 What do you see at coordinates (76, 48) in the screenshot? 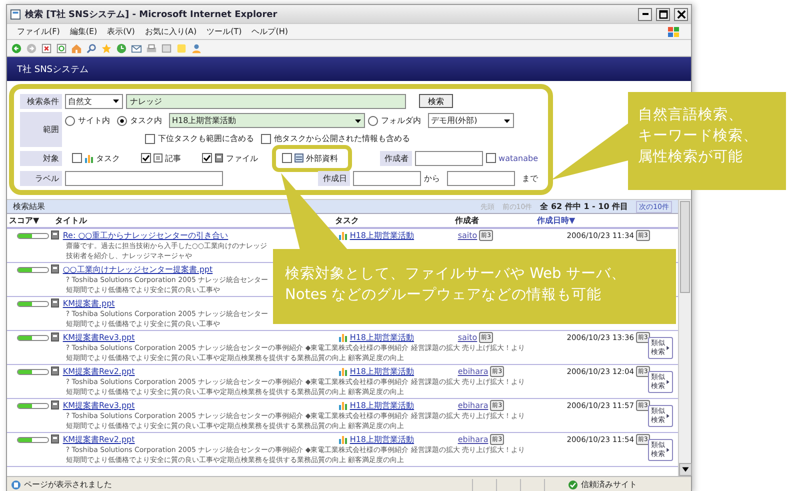
I see `home-icon` at bounding box center [76, 48].